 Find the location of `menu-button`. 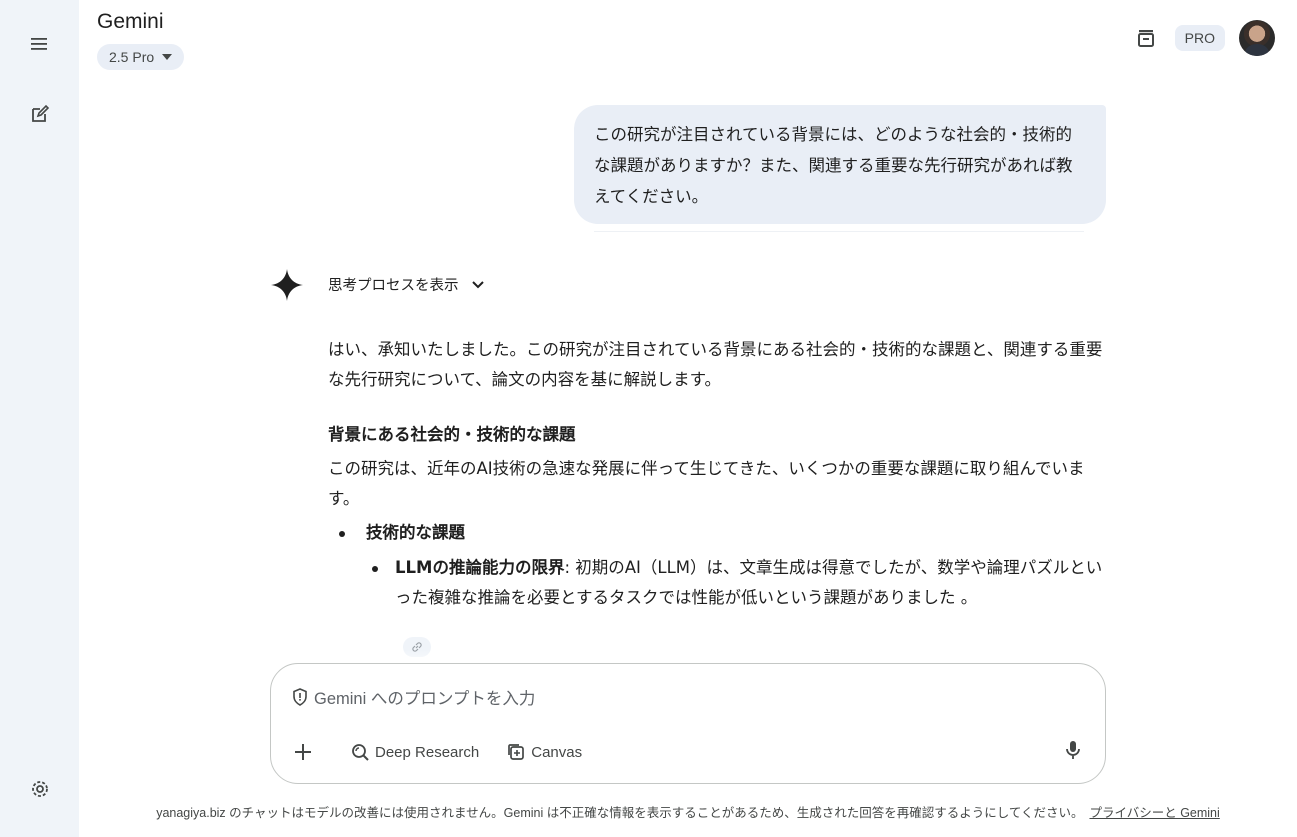

menu-button is located at coordinates (40, 44).